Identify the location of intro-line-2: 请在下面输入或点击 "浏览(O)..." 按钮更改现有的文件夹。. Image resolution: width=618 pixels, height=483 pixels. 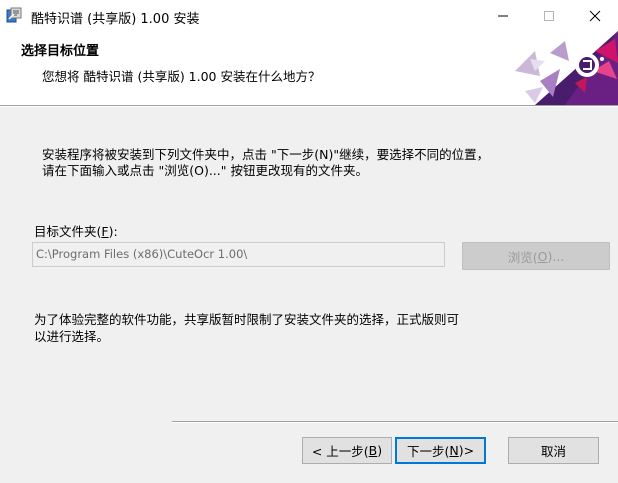
(205, 170).